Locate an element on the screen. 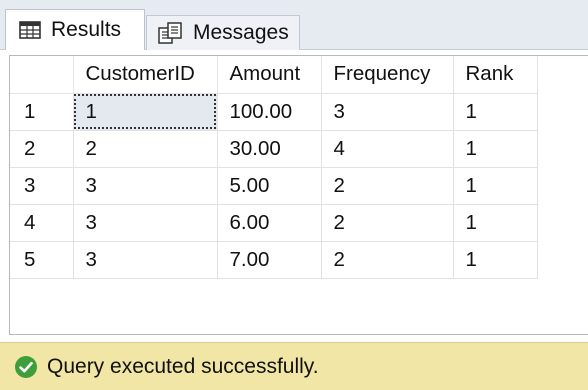 The width and height of the screenshot is (588, 390). table-row: 2 2 30.00 4 1 is located at coordinates (274, 149).